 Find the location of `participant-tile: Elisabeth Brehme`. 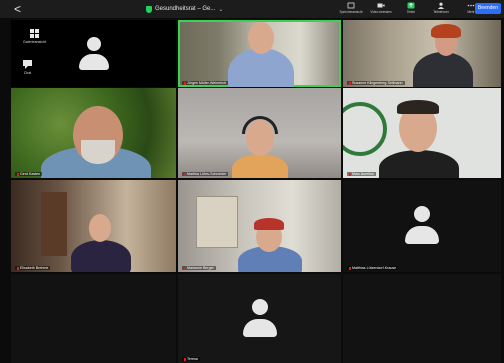

participant-tile: Elisabeth Brehme is located at coordinates (93, 226).